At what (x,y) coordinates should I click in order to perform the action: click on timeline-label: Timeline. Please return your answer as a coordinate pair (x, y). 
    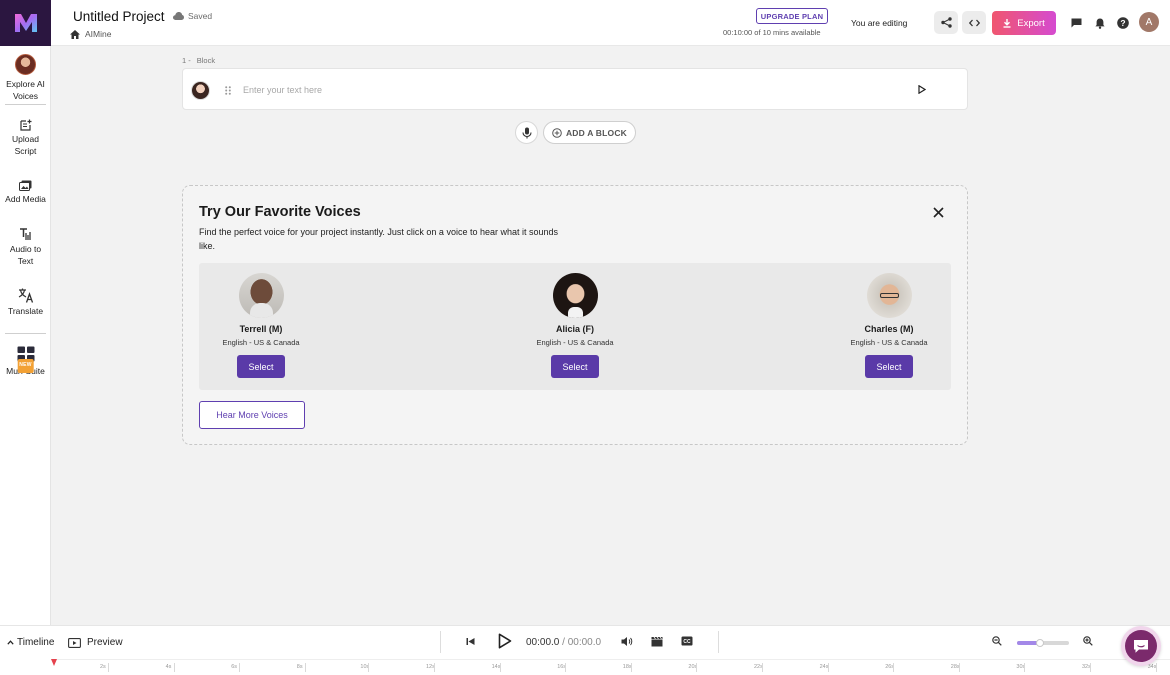
    Looking at the image, I should click on (36, 642).